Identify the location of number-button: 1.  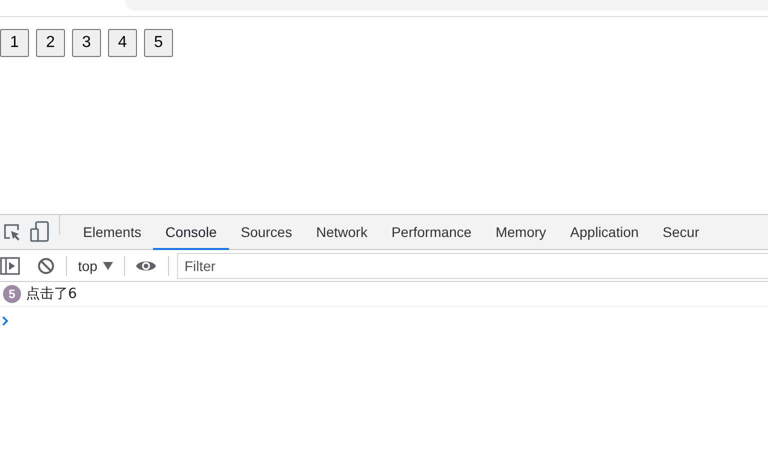
(14, 43).